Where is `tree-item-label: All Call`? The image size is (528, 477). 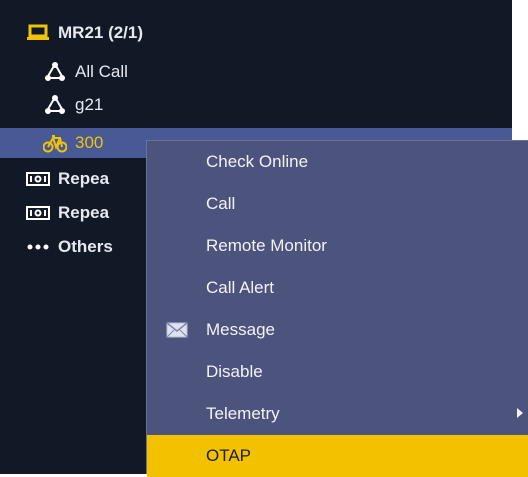 tree-item-label: All Call is located at coordinates (101, 71).